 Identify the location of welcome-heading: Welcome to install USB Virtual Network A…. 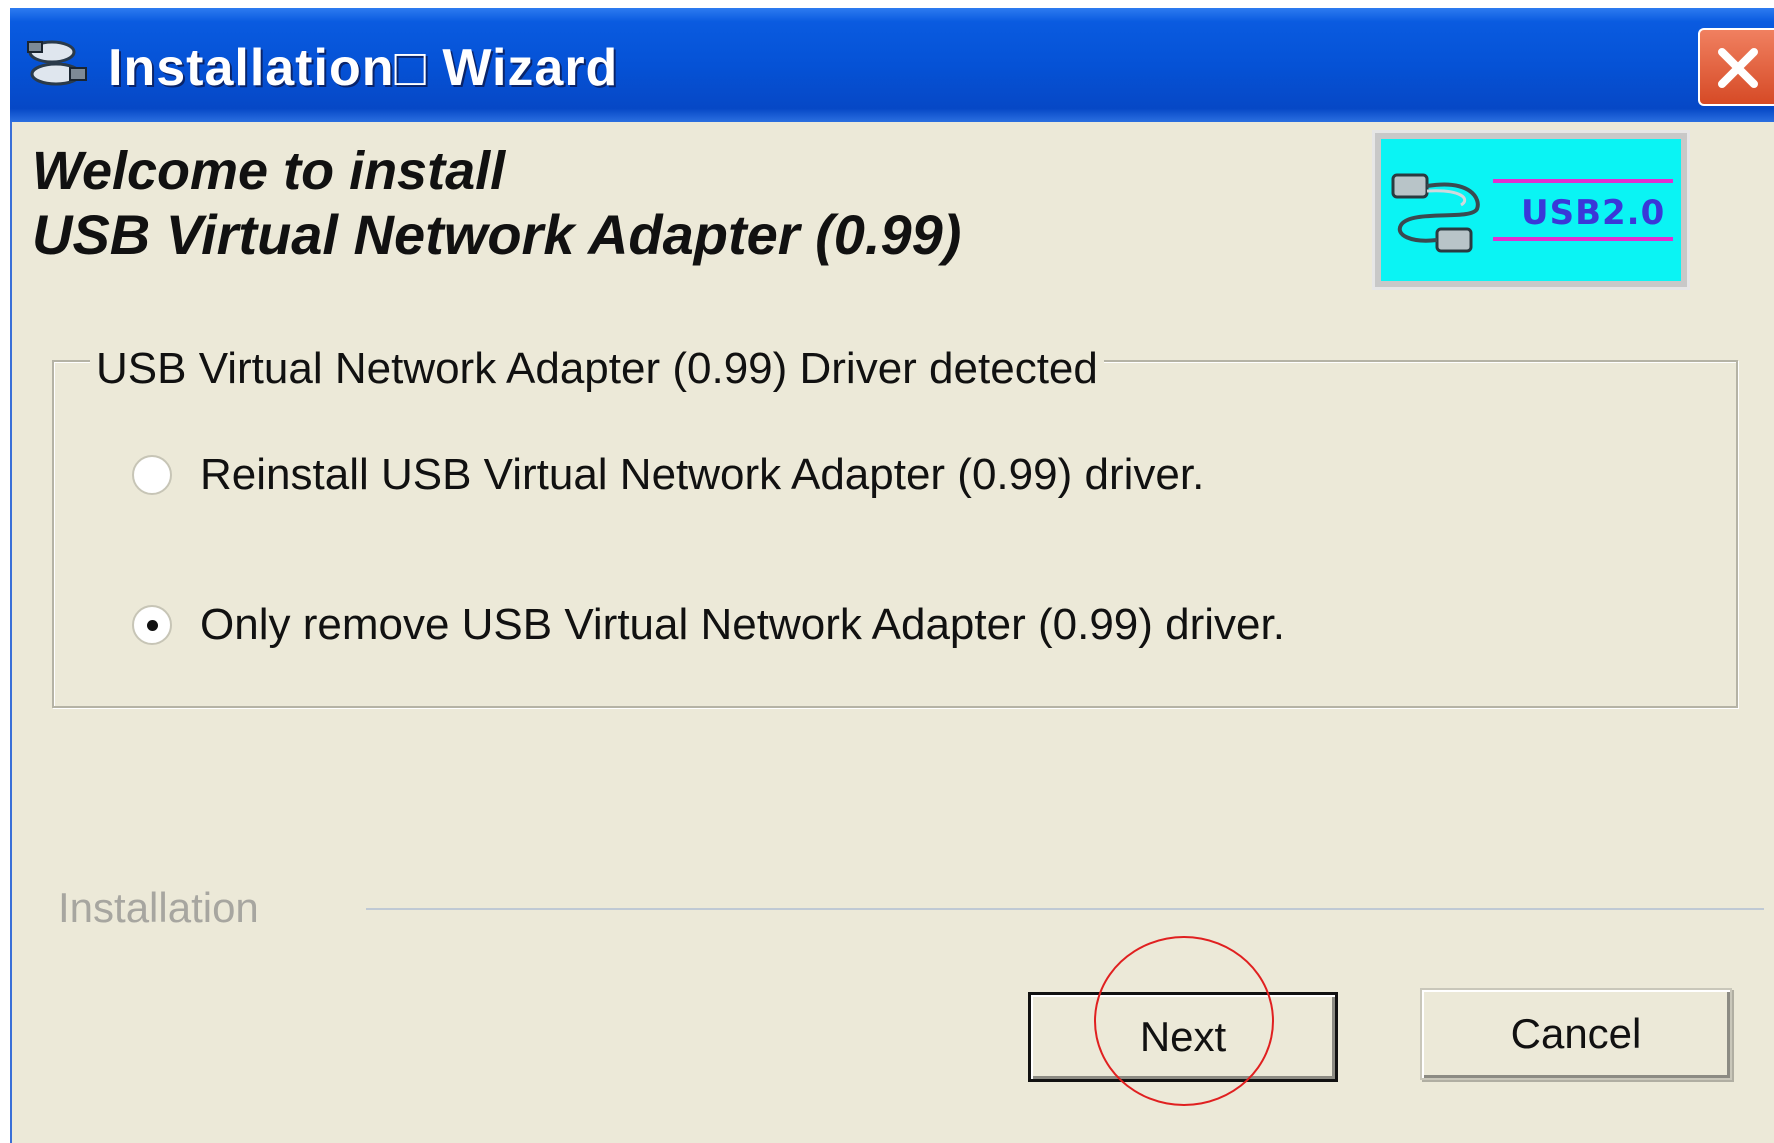
(496, 204).